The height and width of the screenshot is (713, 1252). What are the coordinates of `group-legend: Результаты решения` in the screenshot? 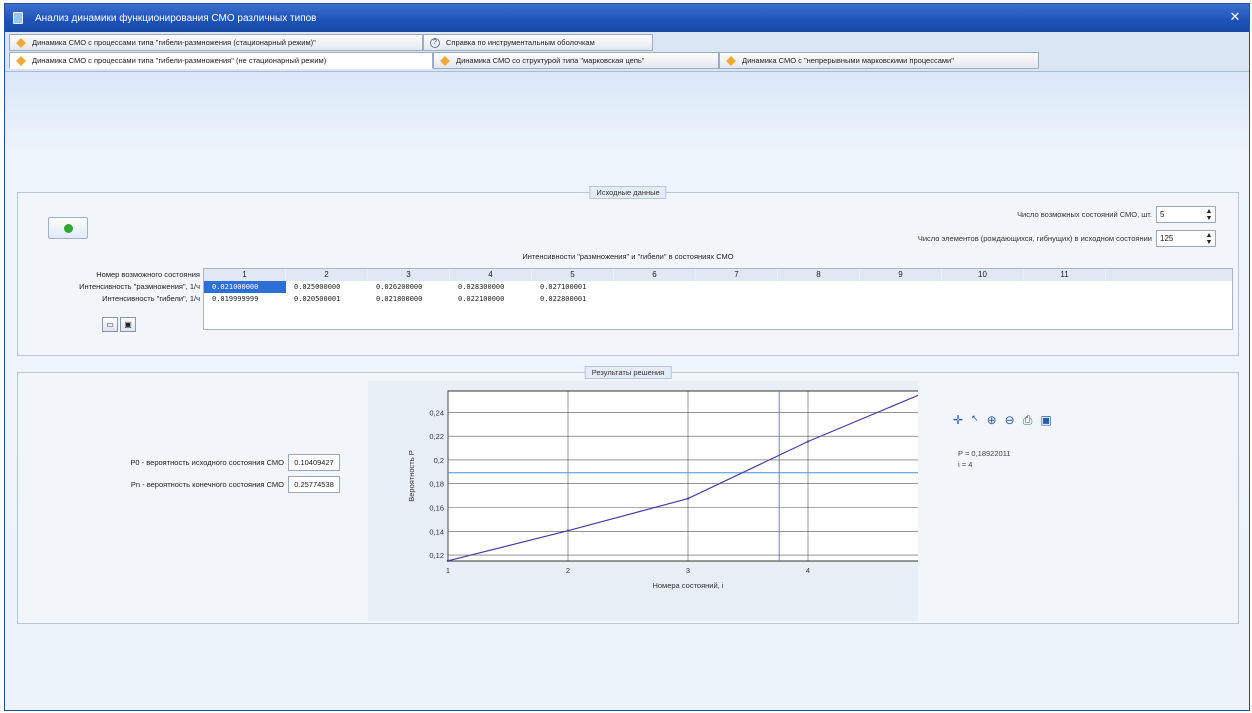 It's located at (628, 372).